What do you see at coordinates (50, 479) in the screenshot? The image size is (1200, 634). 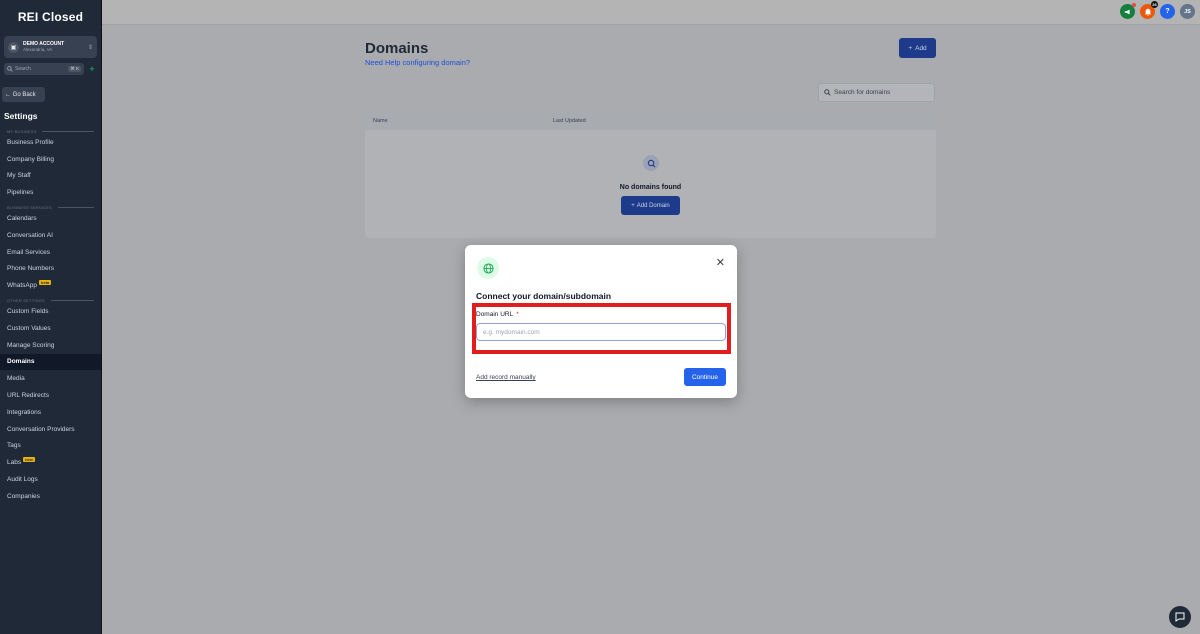 I see `sidebar-item-audit-logs: Audit Logs` at bounding box center [50, 479].